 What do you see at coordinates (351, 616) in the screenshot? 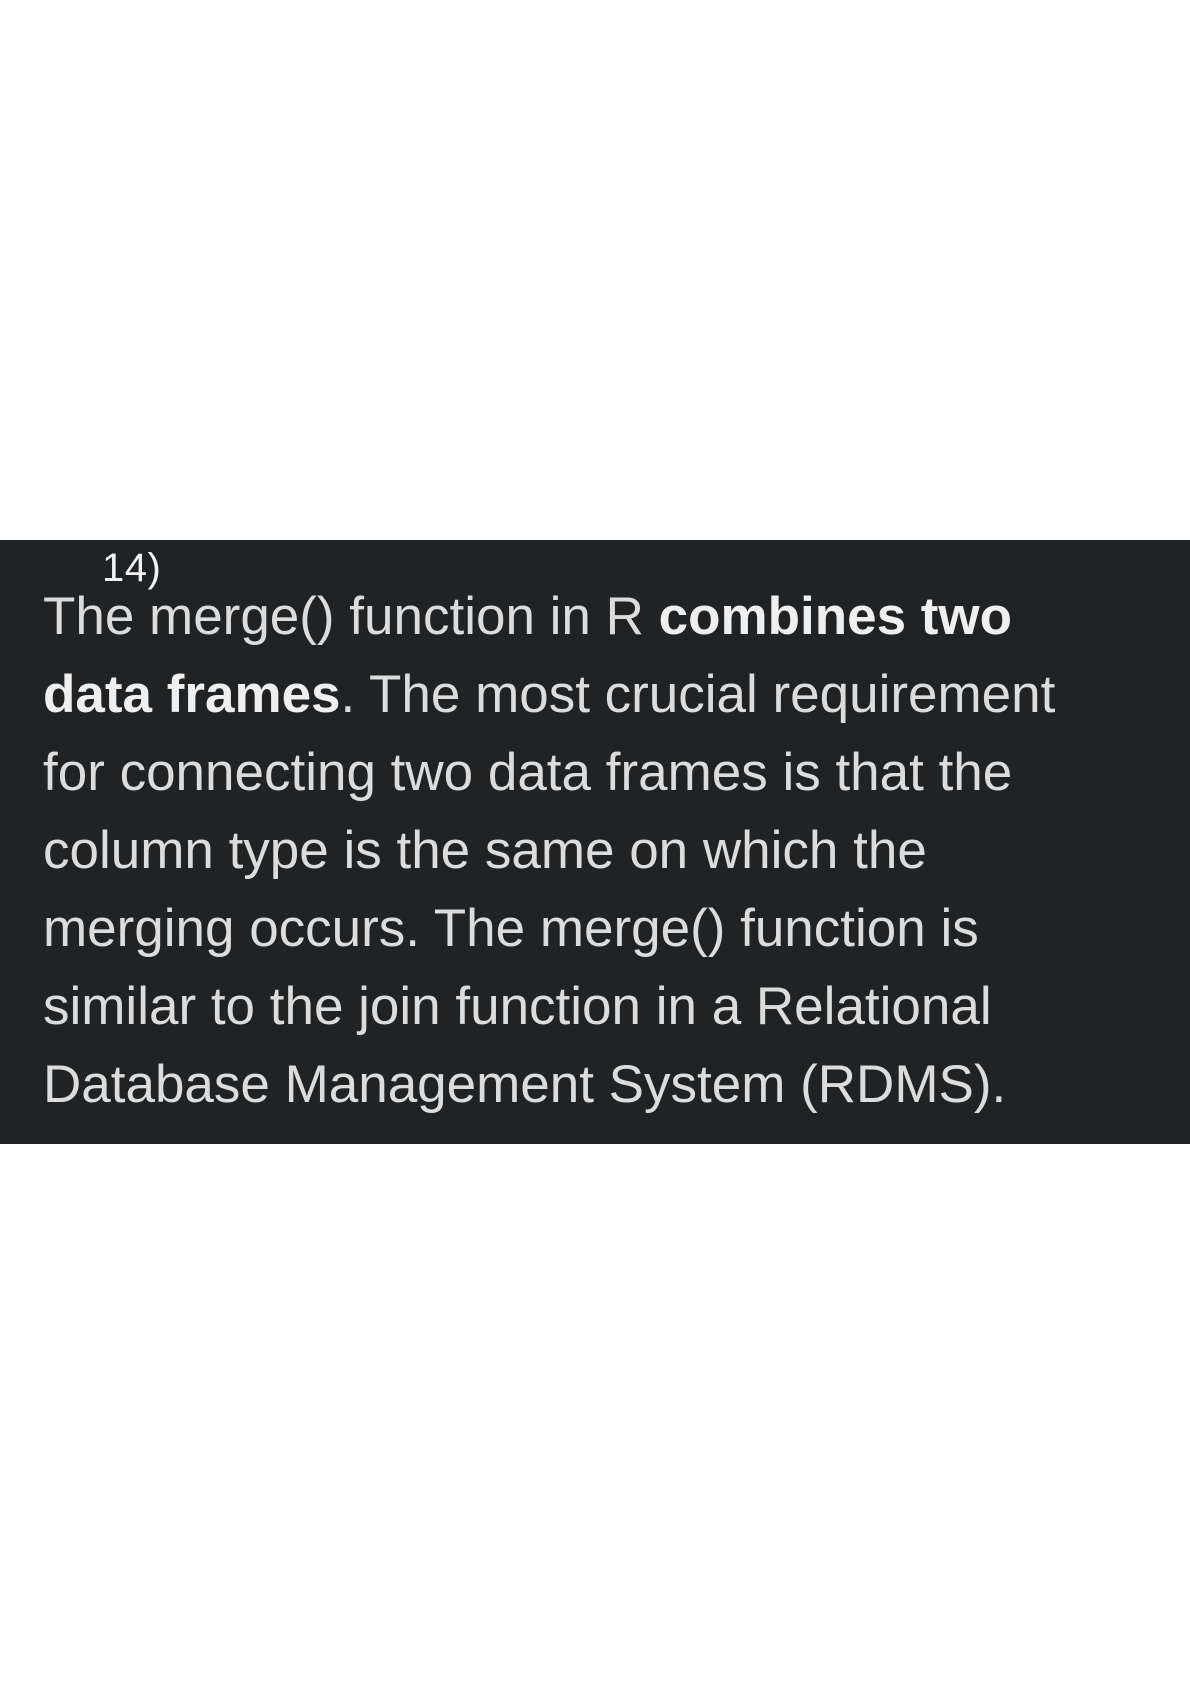
I see `answer-line-1-text: The merge() function in R` at bounding box center [351, 616].